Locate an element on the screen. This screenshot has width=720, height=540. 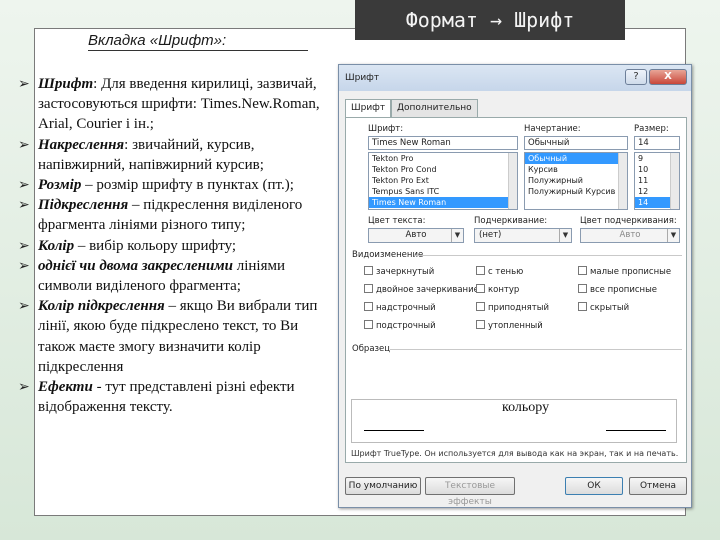
checkbox-label: двойное зачеркивание is located at coordinates (427, 290).